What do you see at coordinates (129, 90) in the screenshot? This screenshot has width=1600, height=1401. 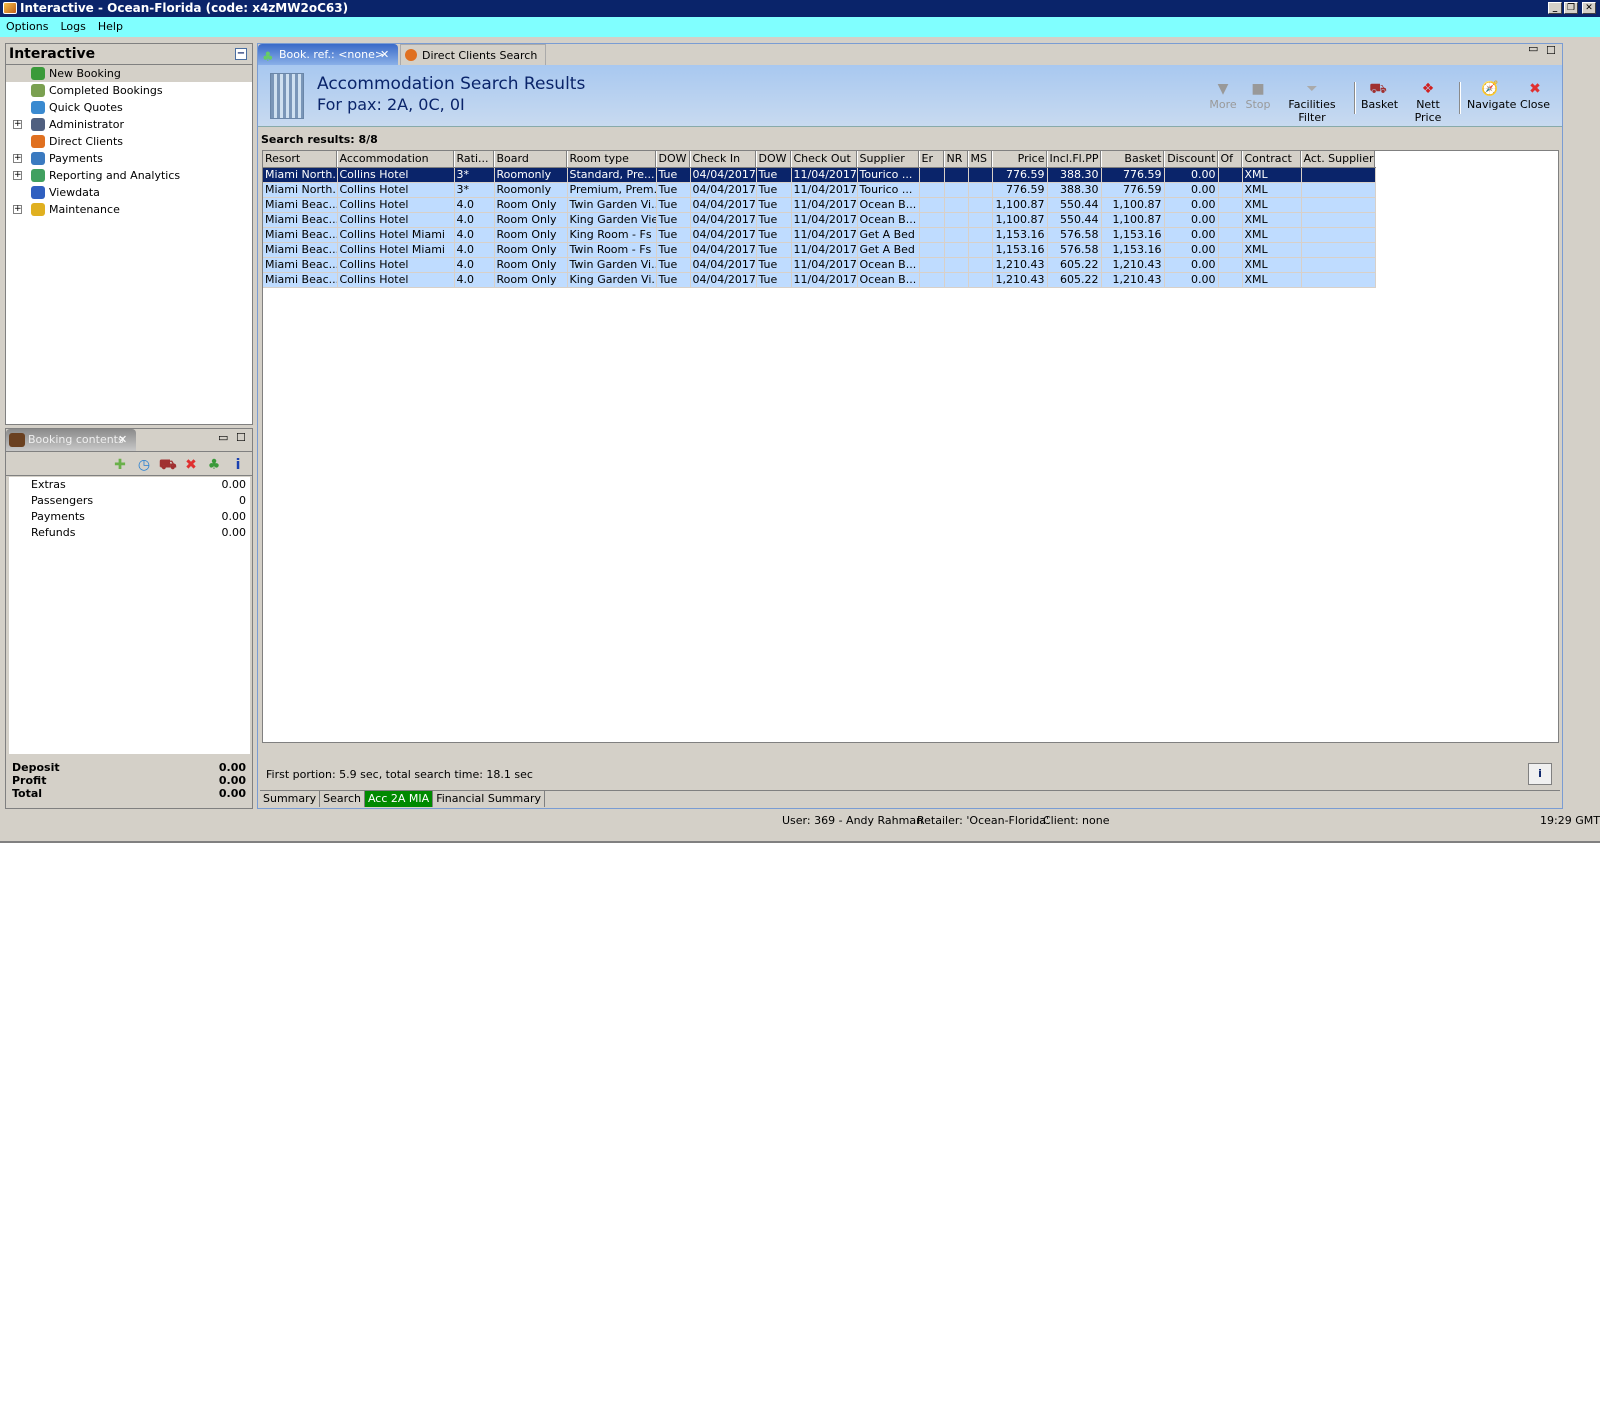 I see `nav-item-completed-bookings: Completed Bookings` at bounding box center [129, 90].